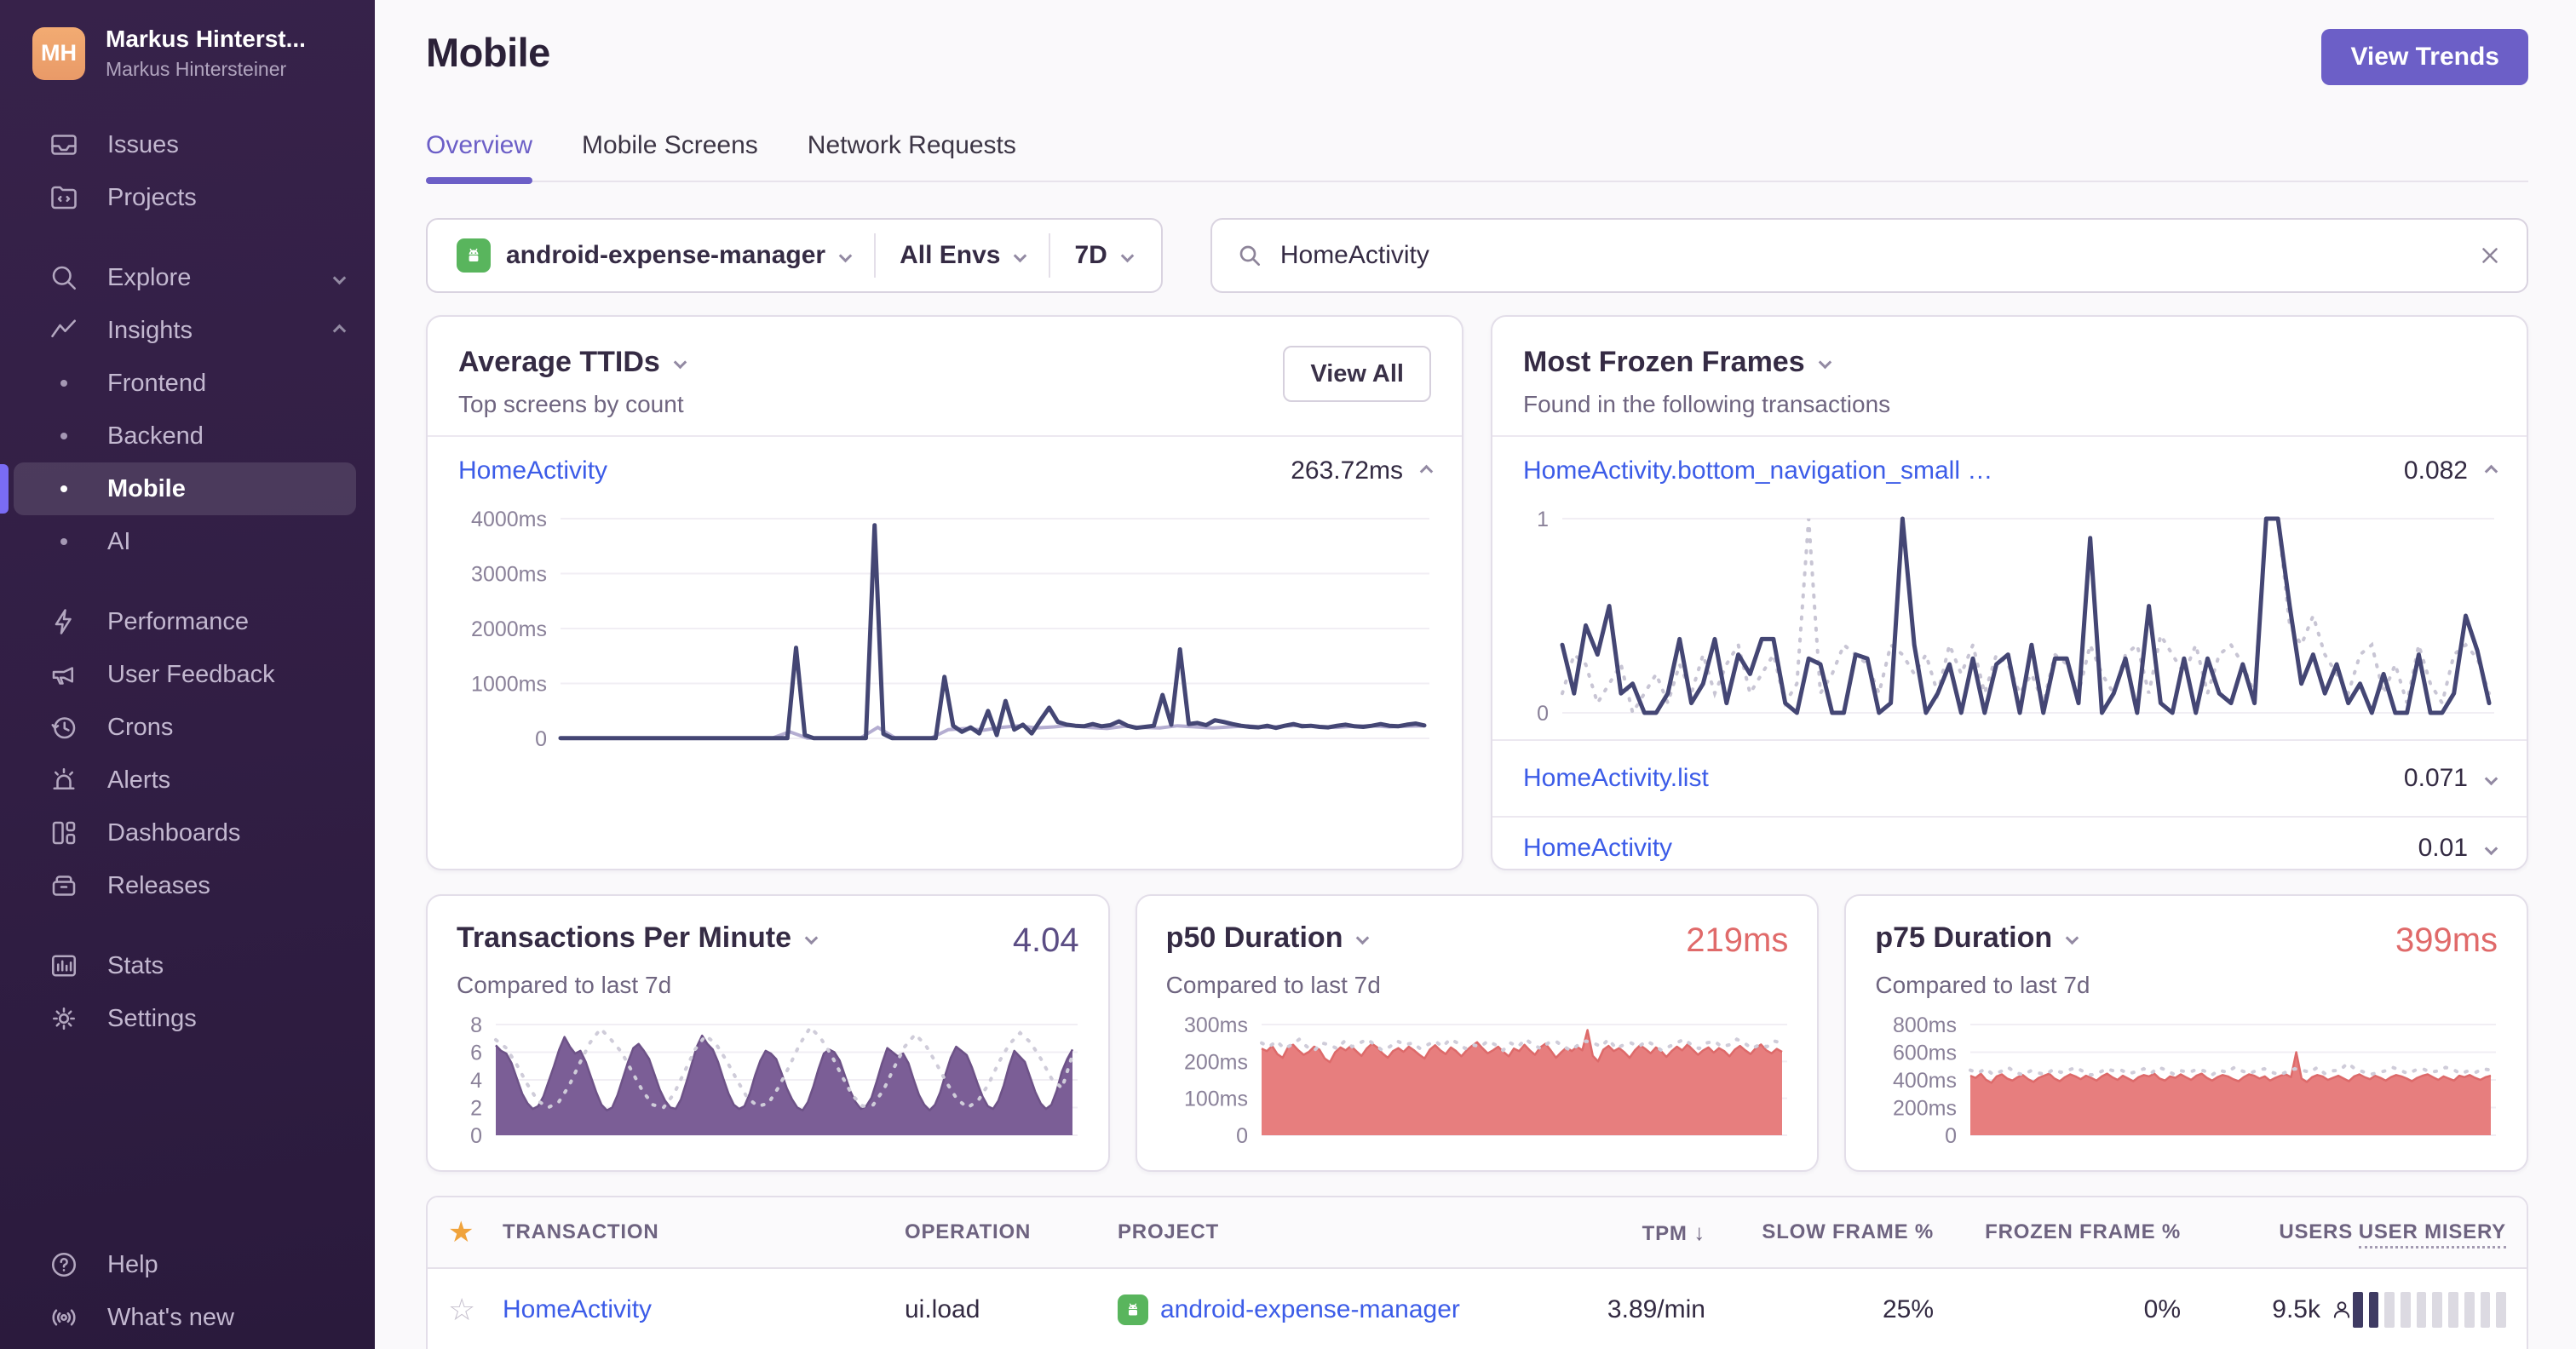 The image size is (2576, 1349). I want to click on sidebar-item-user-feedback: User Feedback, so click(188, 675).